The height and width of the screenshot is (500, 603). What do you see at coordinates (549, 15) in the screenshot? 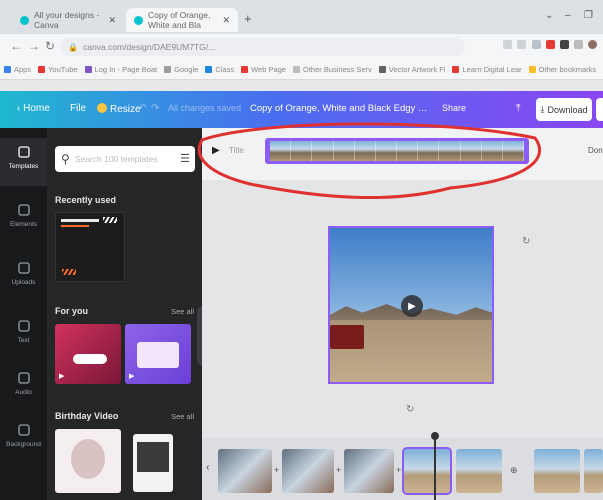
I see `chevron-down-icon: ⌄` at bounding box center [549, 15].